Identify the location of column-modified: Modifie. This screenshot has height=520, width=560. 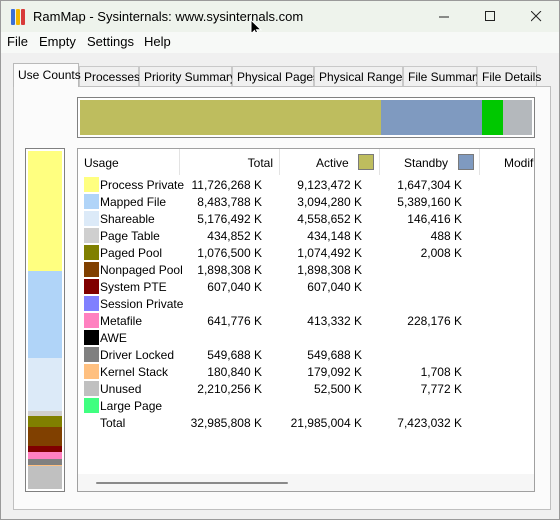
(507, 162).